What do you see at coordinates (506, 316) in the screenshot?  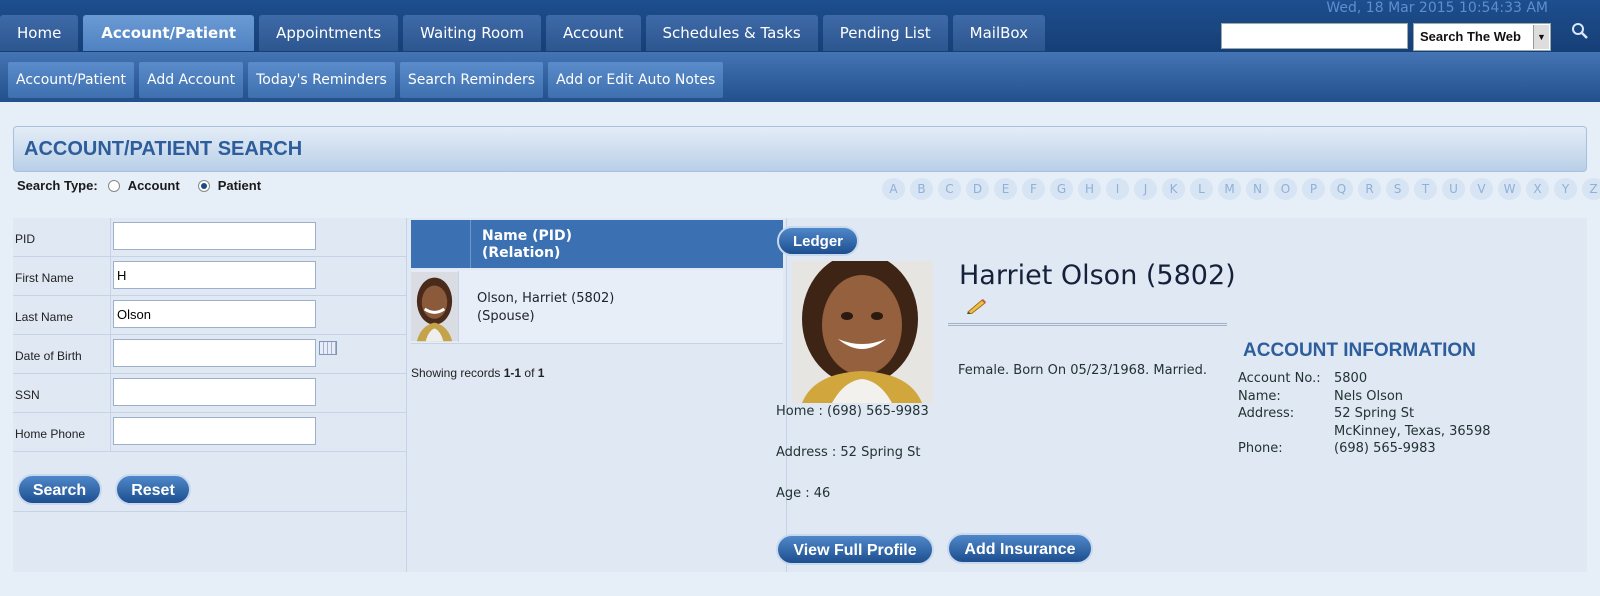 I see `result-relation: (Spouse)` at bounding box center [506, 316].